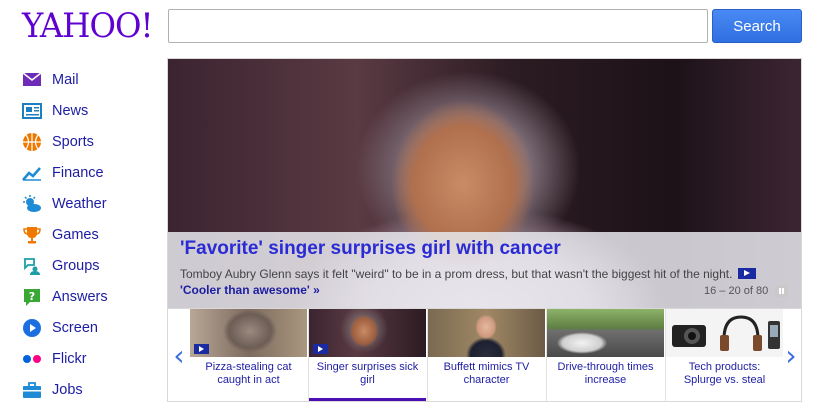 The image size is (819, 413). What do you see at coordinates (69, 358) in the screenshot?
I see `sidebar-item-label: Flickr` at bounding box center [69, 358].